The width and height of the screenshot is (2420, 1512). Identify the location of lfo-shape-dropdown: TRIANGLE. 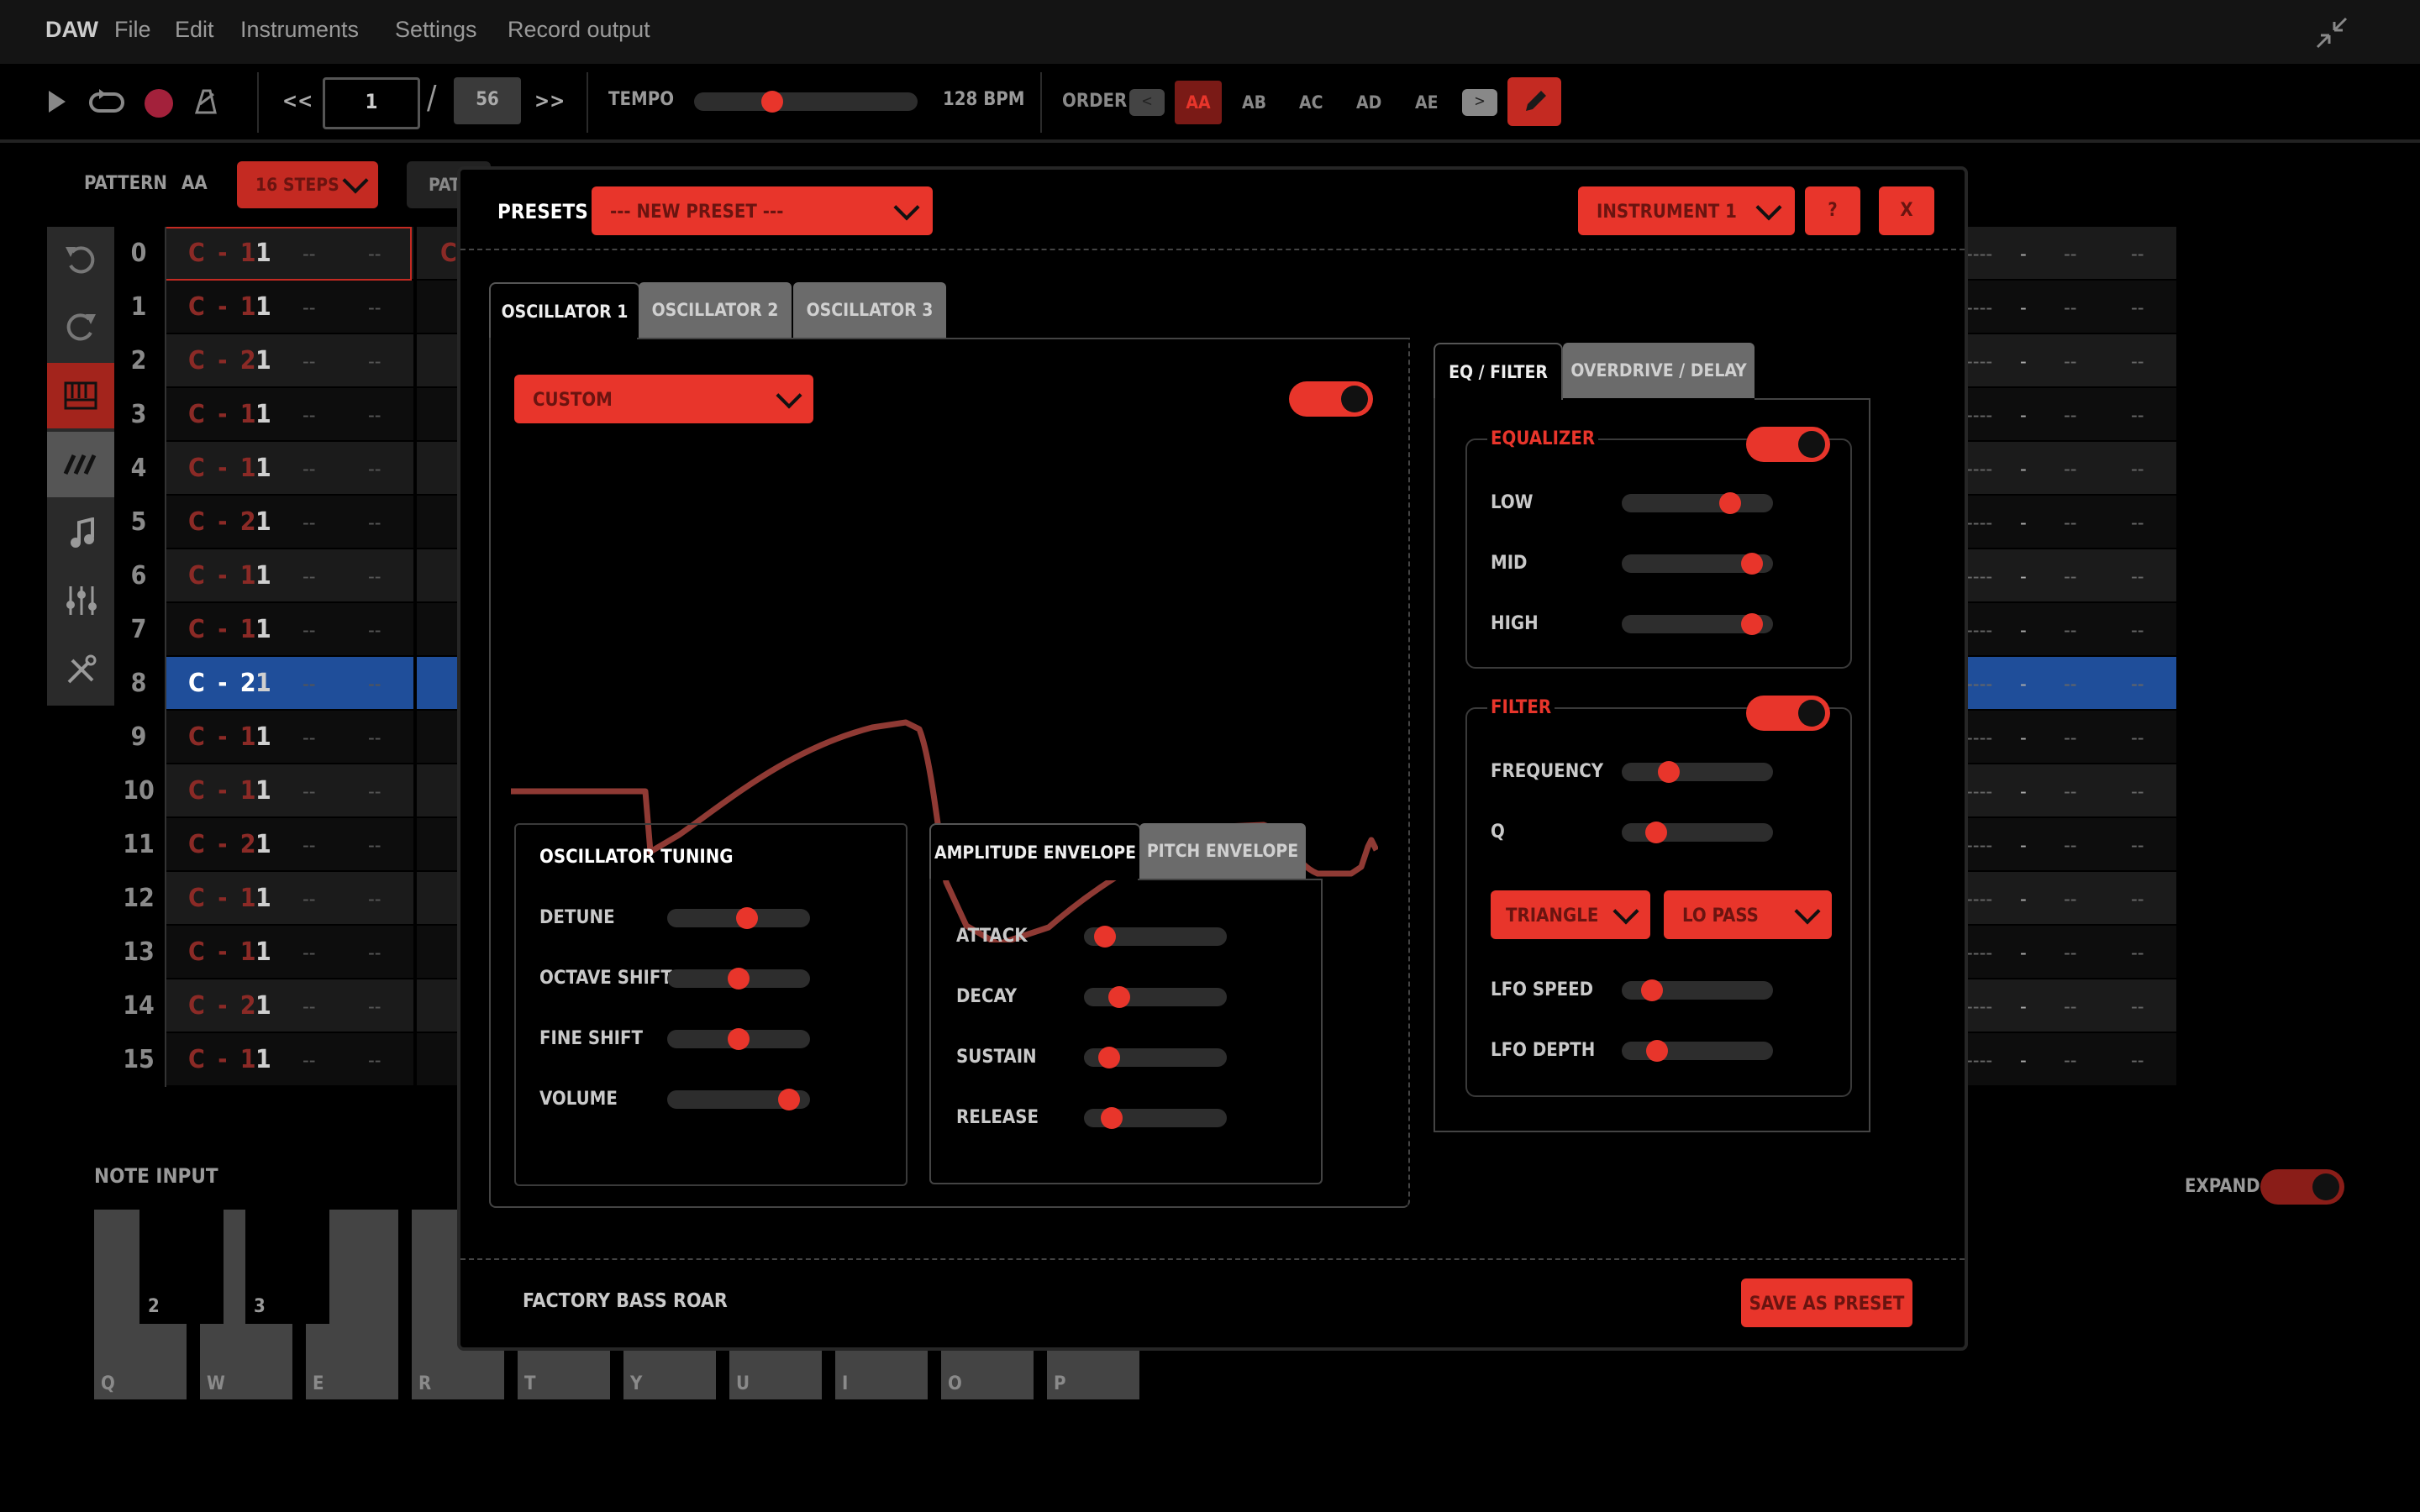
(1570, 914).